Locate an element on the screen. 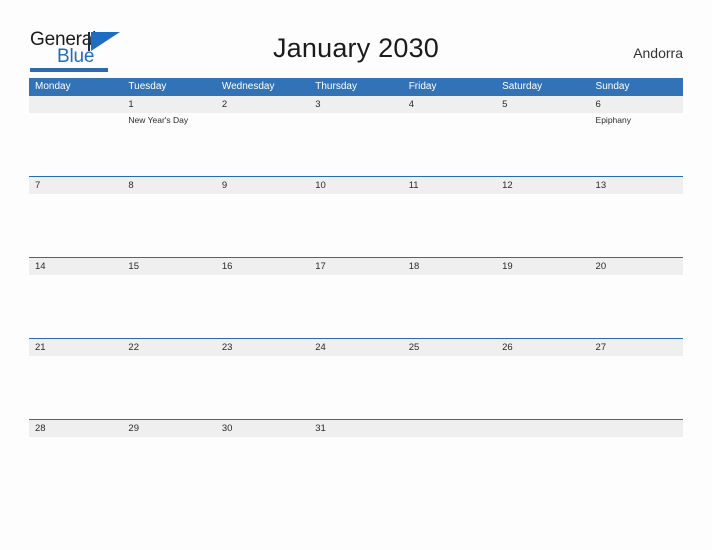 Image resolution: width=712 pixels, height=550 pixels. week-number-band: 14 15 16 17 18 19 20 is located at coordinates (356, 266).